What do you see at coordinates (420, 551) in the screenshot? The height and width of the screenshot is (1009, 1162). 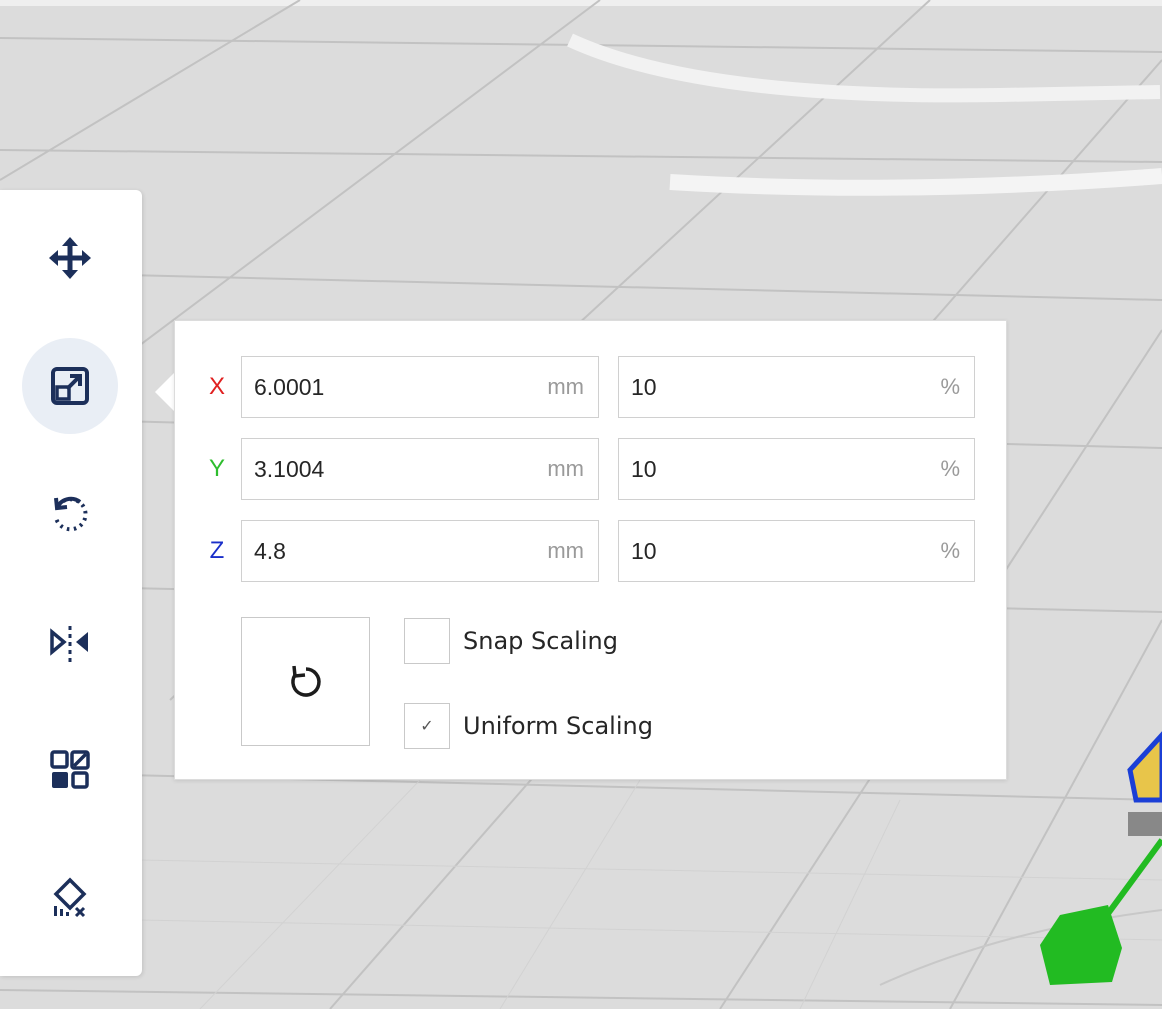 I see `z-mm-input: 4.8 mm` at bounding box center [420, 551].